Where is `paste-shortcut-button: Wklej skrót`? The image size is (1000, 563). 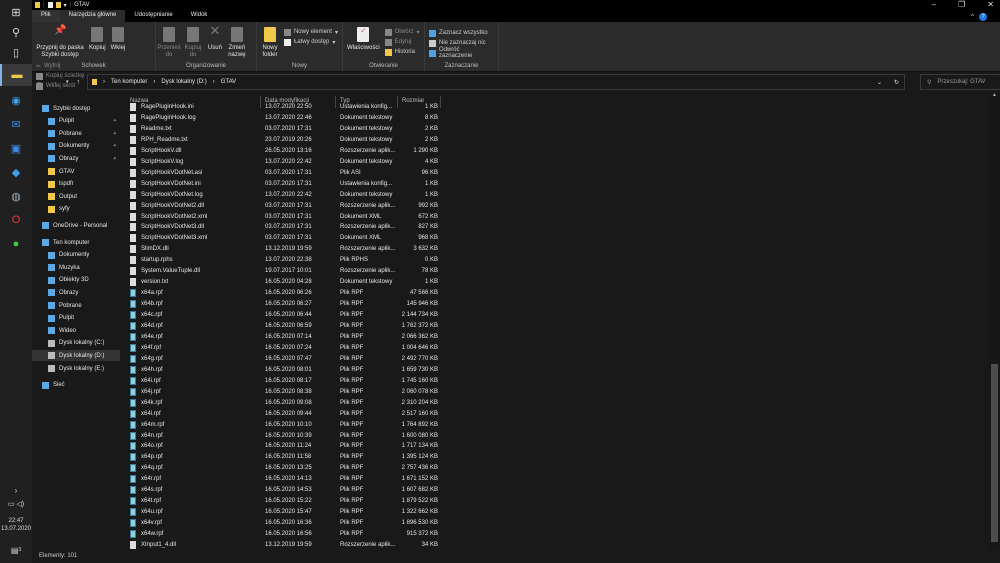 paste-shortcut-button: Wklej skrót is located at coordinates (60, 86).